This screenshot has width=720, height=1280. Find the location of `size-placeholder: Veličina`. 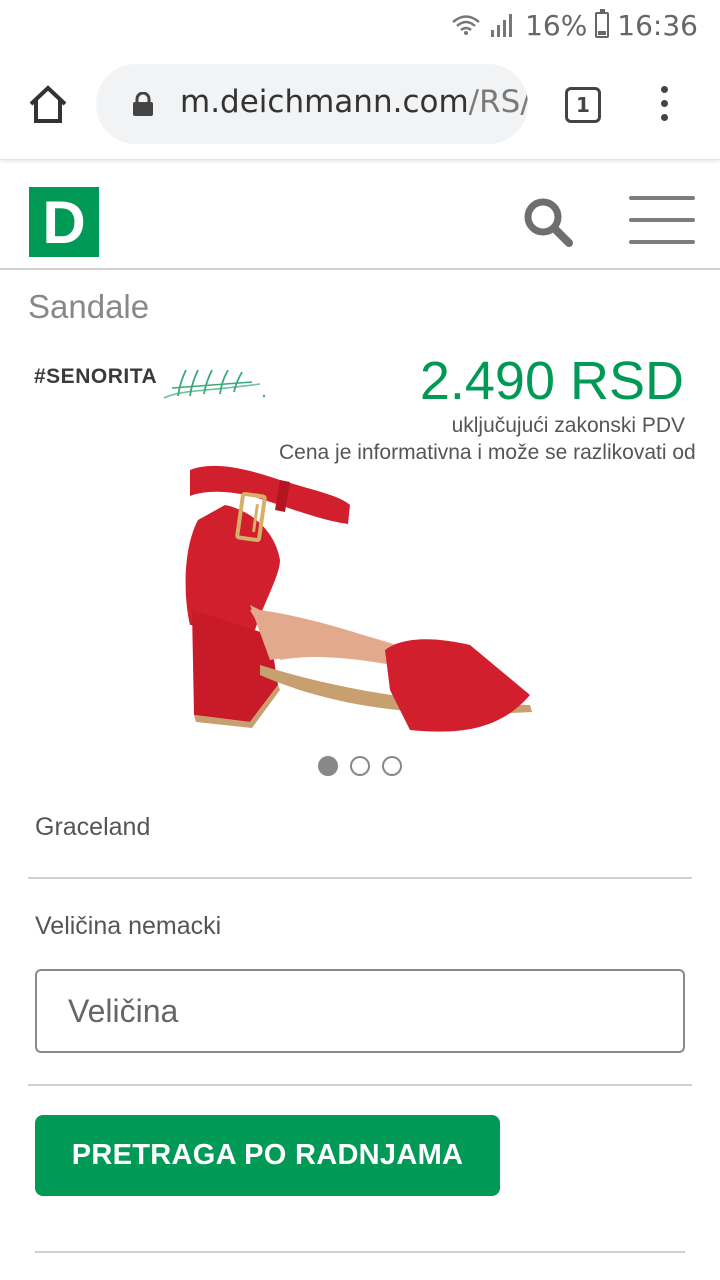

size-placeholder: Veličina is located at coordinates (123, 1011).